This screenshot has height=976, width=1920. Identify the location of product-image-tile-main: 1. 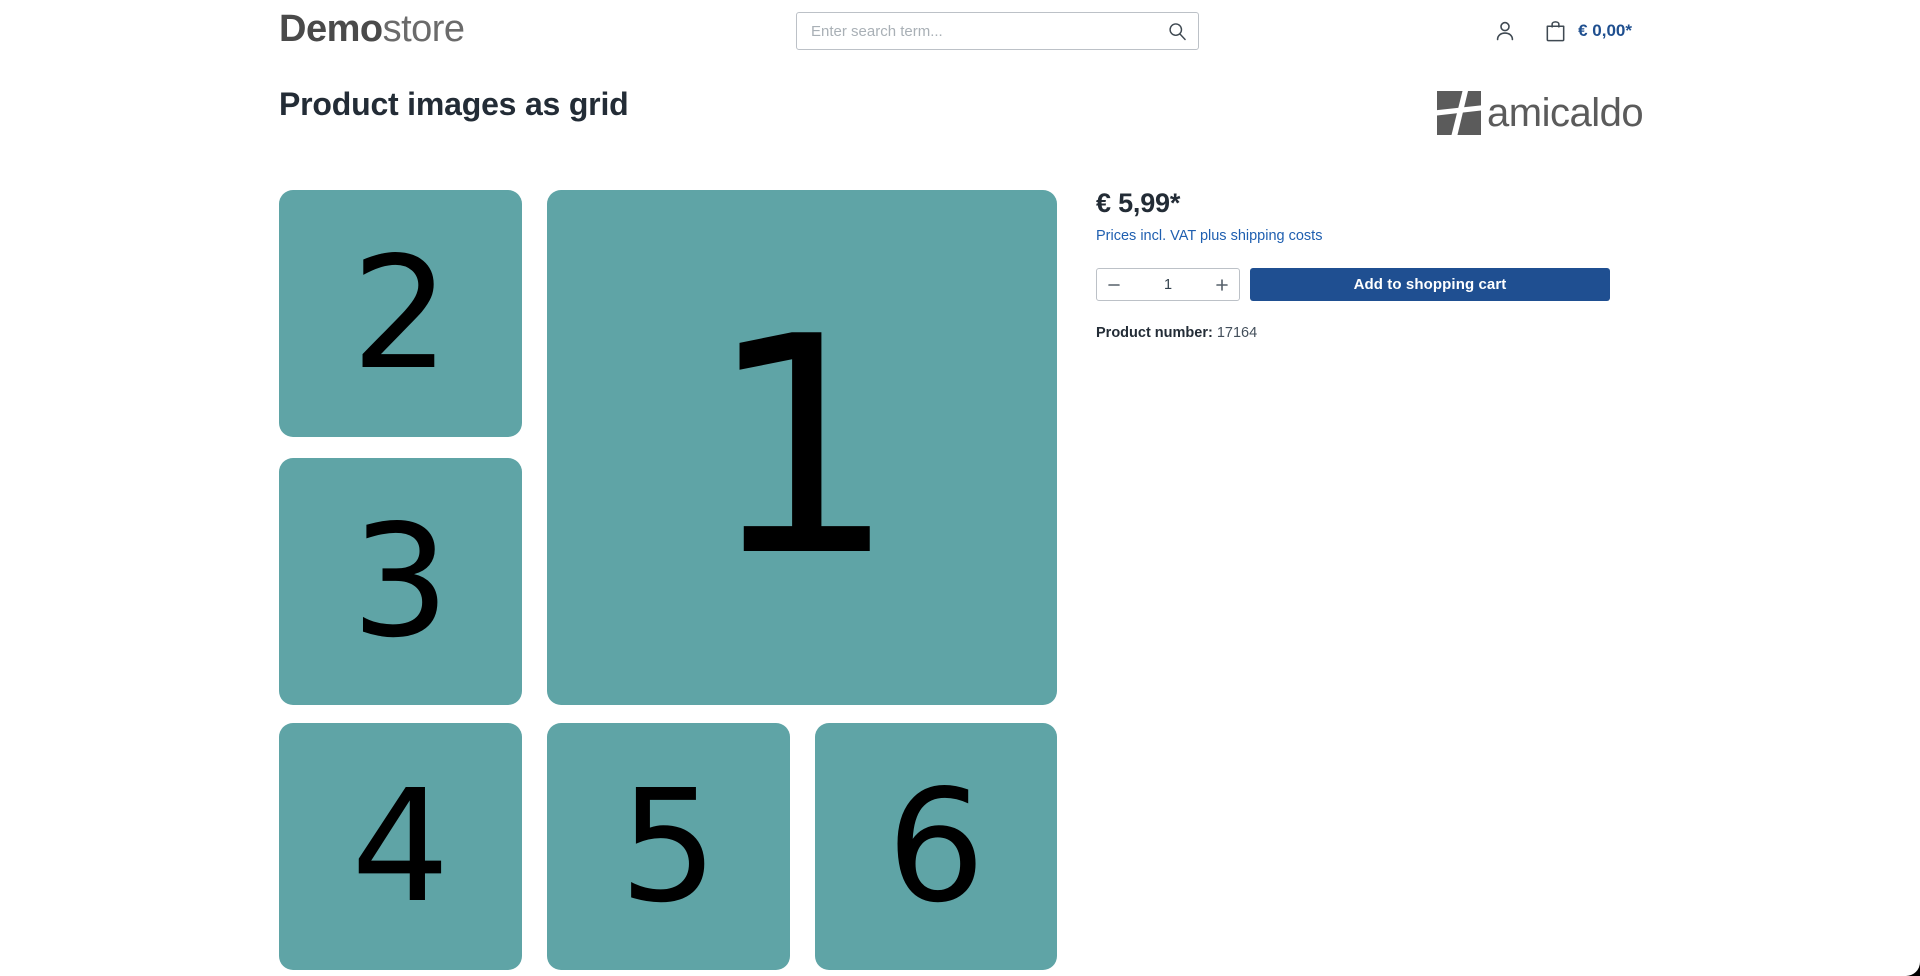
(802, 447).